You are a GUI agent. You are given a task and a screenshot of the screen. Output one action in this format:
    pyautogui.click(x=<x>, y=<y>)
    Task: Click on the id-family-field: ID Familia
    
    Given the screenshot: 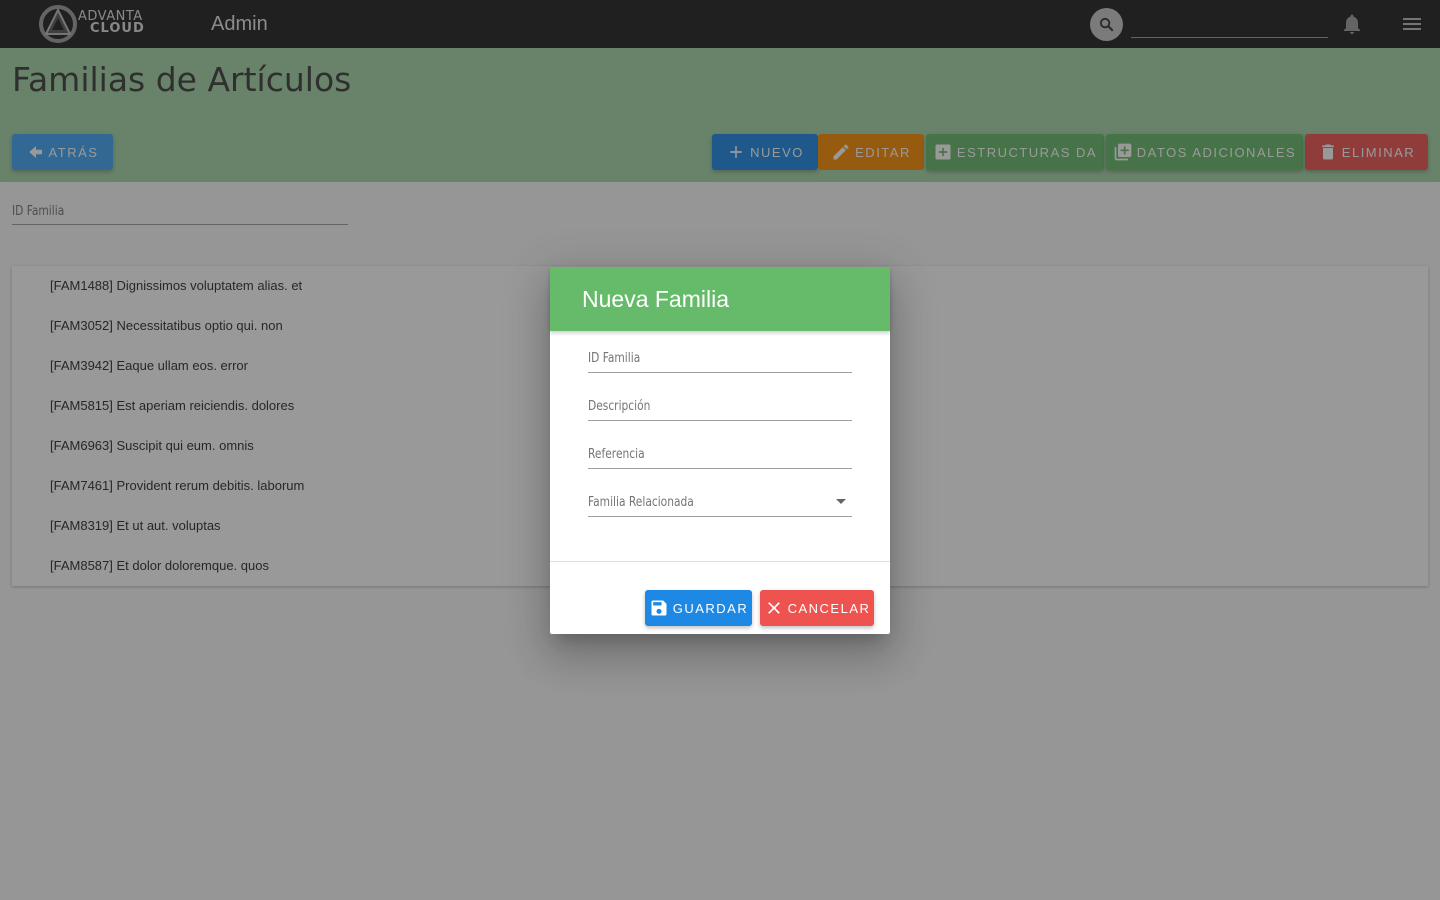 What is the action you would take?
    pyautogui.click(x=720, y=358)
    